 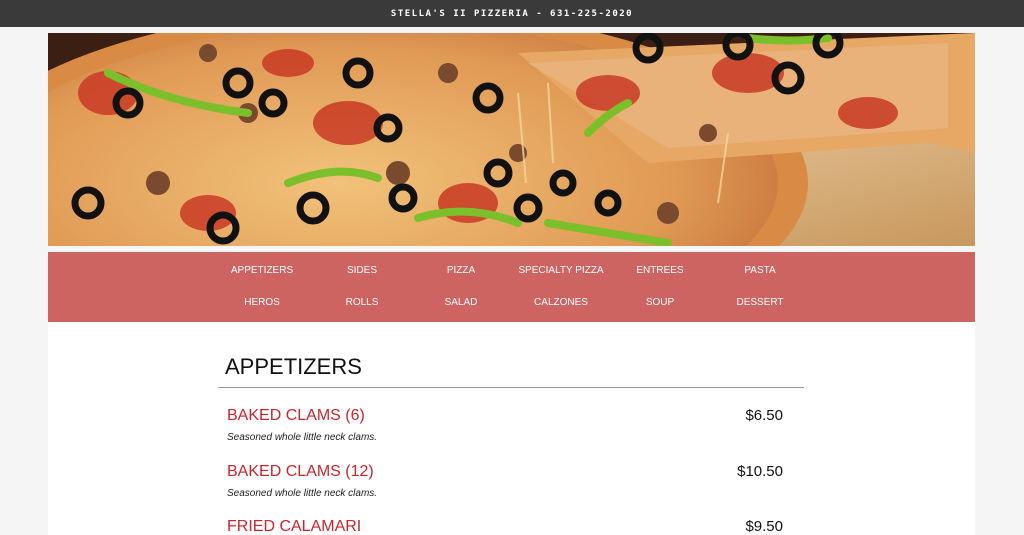 I want to click on nav-pizza: PIZZA, so click(x=461, y=271).